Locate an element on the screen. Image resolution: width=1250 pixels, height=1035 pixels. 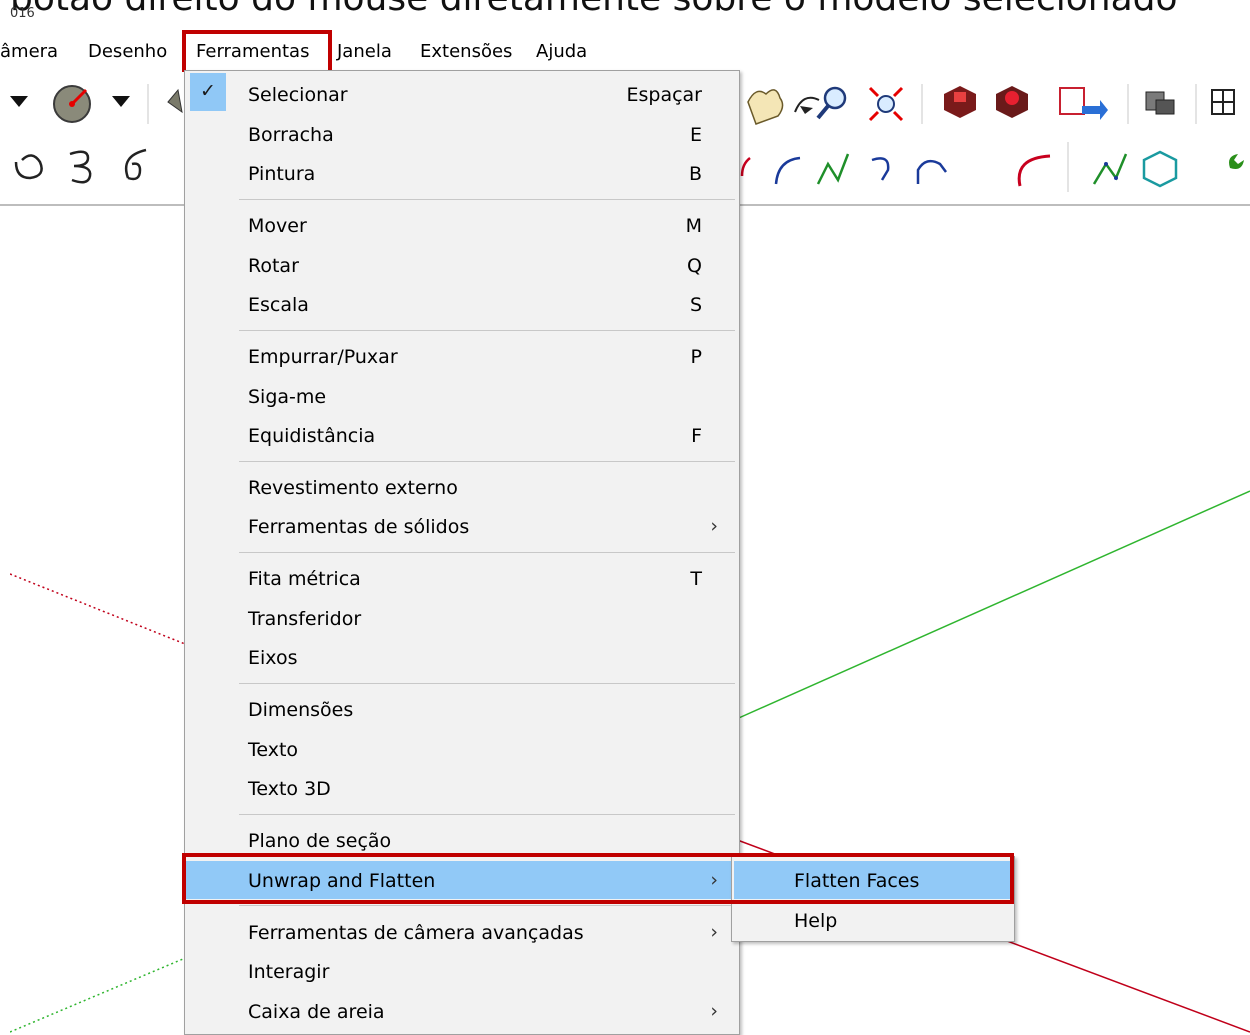
red-axis-dotted is located at coordinates (100, 610).